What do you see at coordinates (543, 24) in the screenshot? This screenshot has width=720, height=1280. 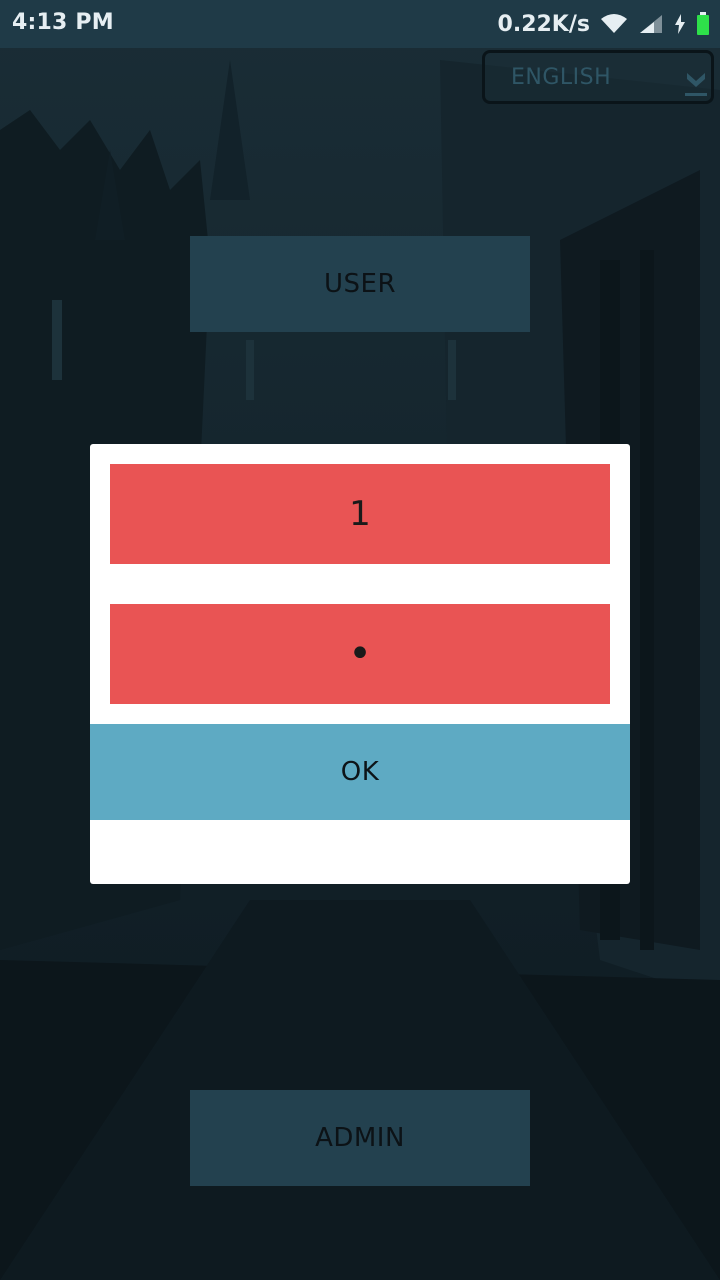 I see `network-speed: 0.22K/s` at bounding box center [543, 24].